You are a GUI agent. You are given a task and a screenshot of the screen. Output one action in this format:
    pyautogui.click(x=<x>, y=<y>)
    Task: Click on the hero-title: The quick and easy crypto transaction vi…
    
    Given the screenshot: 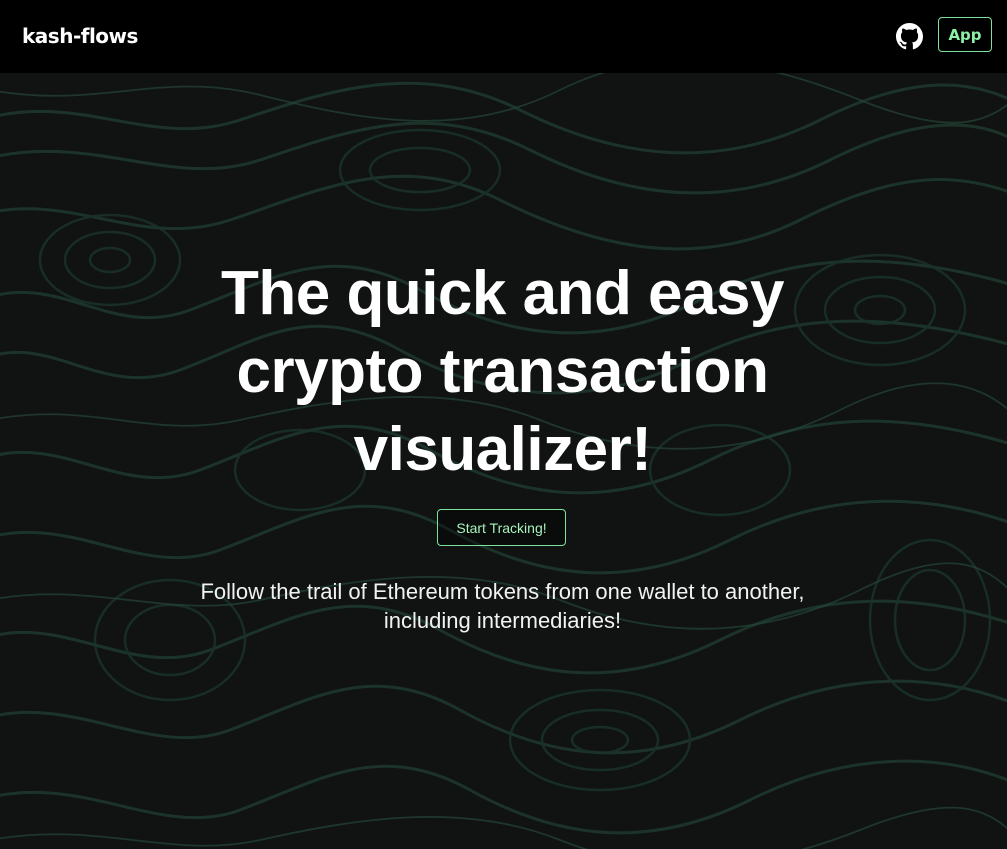 What is the action you would take?
    pyautogui.click(x=503, y=371)
    